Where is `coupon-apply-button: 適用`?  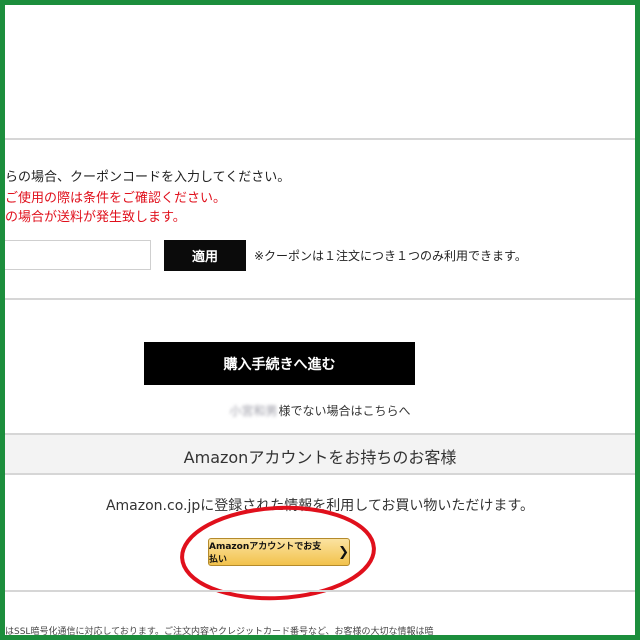 coupon-apply-button: 適用 is located at coordinates (205, 255).